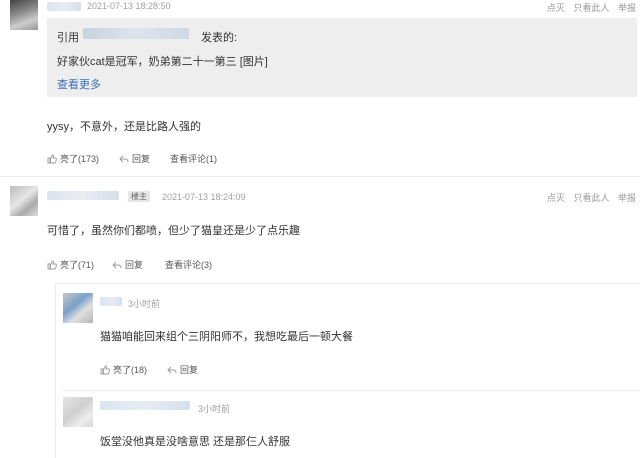 The image size is (640, 458). I want to click on reply-text: 猫猫咱能回来组个三阴阳师不，我想吃最后一顿大餐, so click(226, 337).